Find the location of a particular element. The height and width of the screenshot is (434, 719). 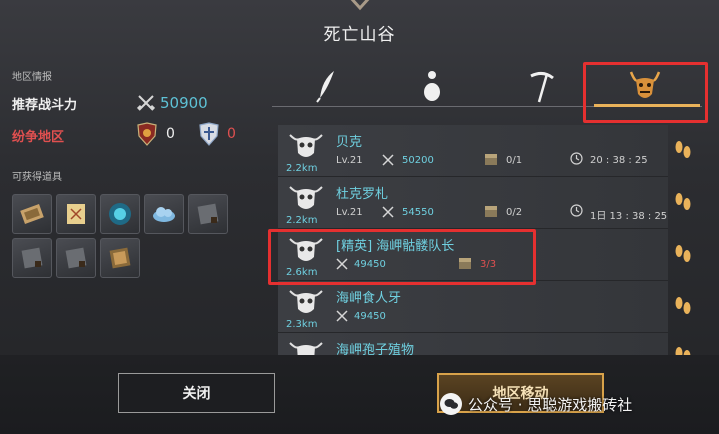

respawn-time: 1日 13 : 38 : 25 is located at coordinates (629, 216).